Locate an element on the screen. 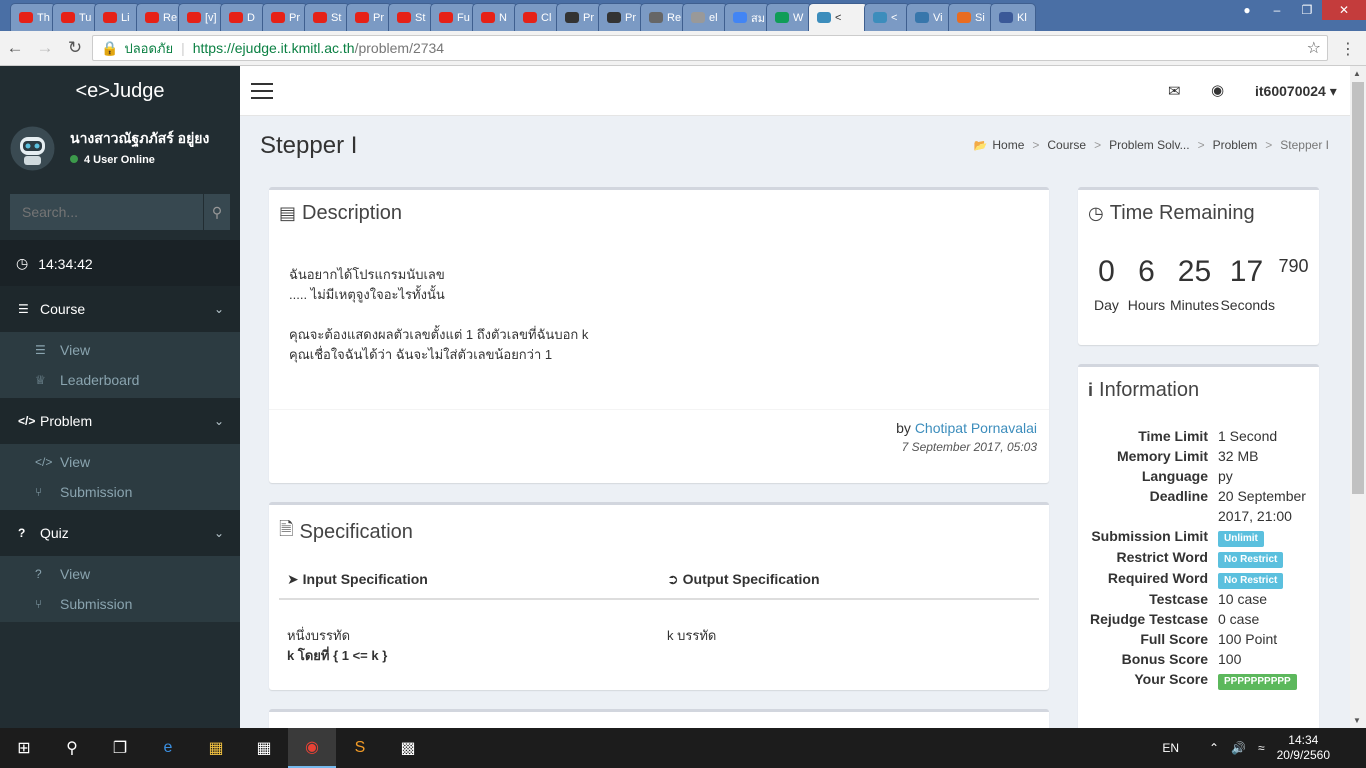  info-row: Required Word No Restrict is located at coordinates (1198, 578).